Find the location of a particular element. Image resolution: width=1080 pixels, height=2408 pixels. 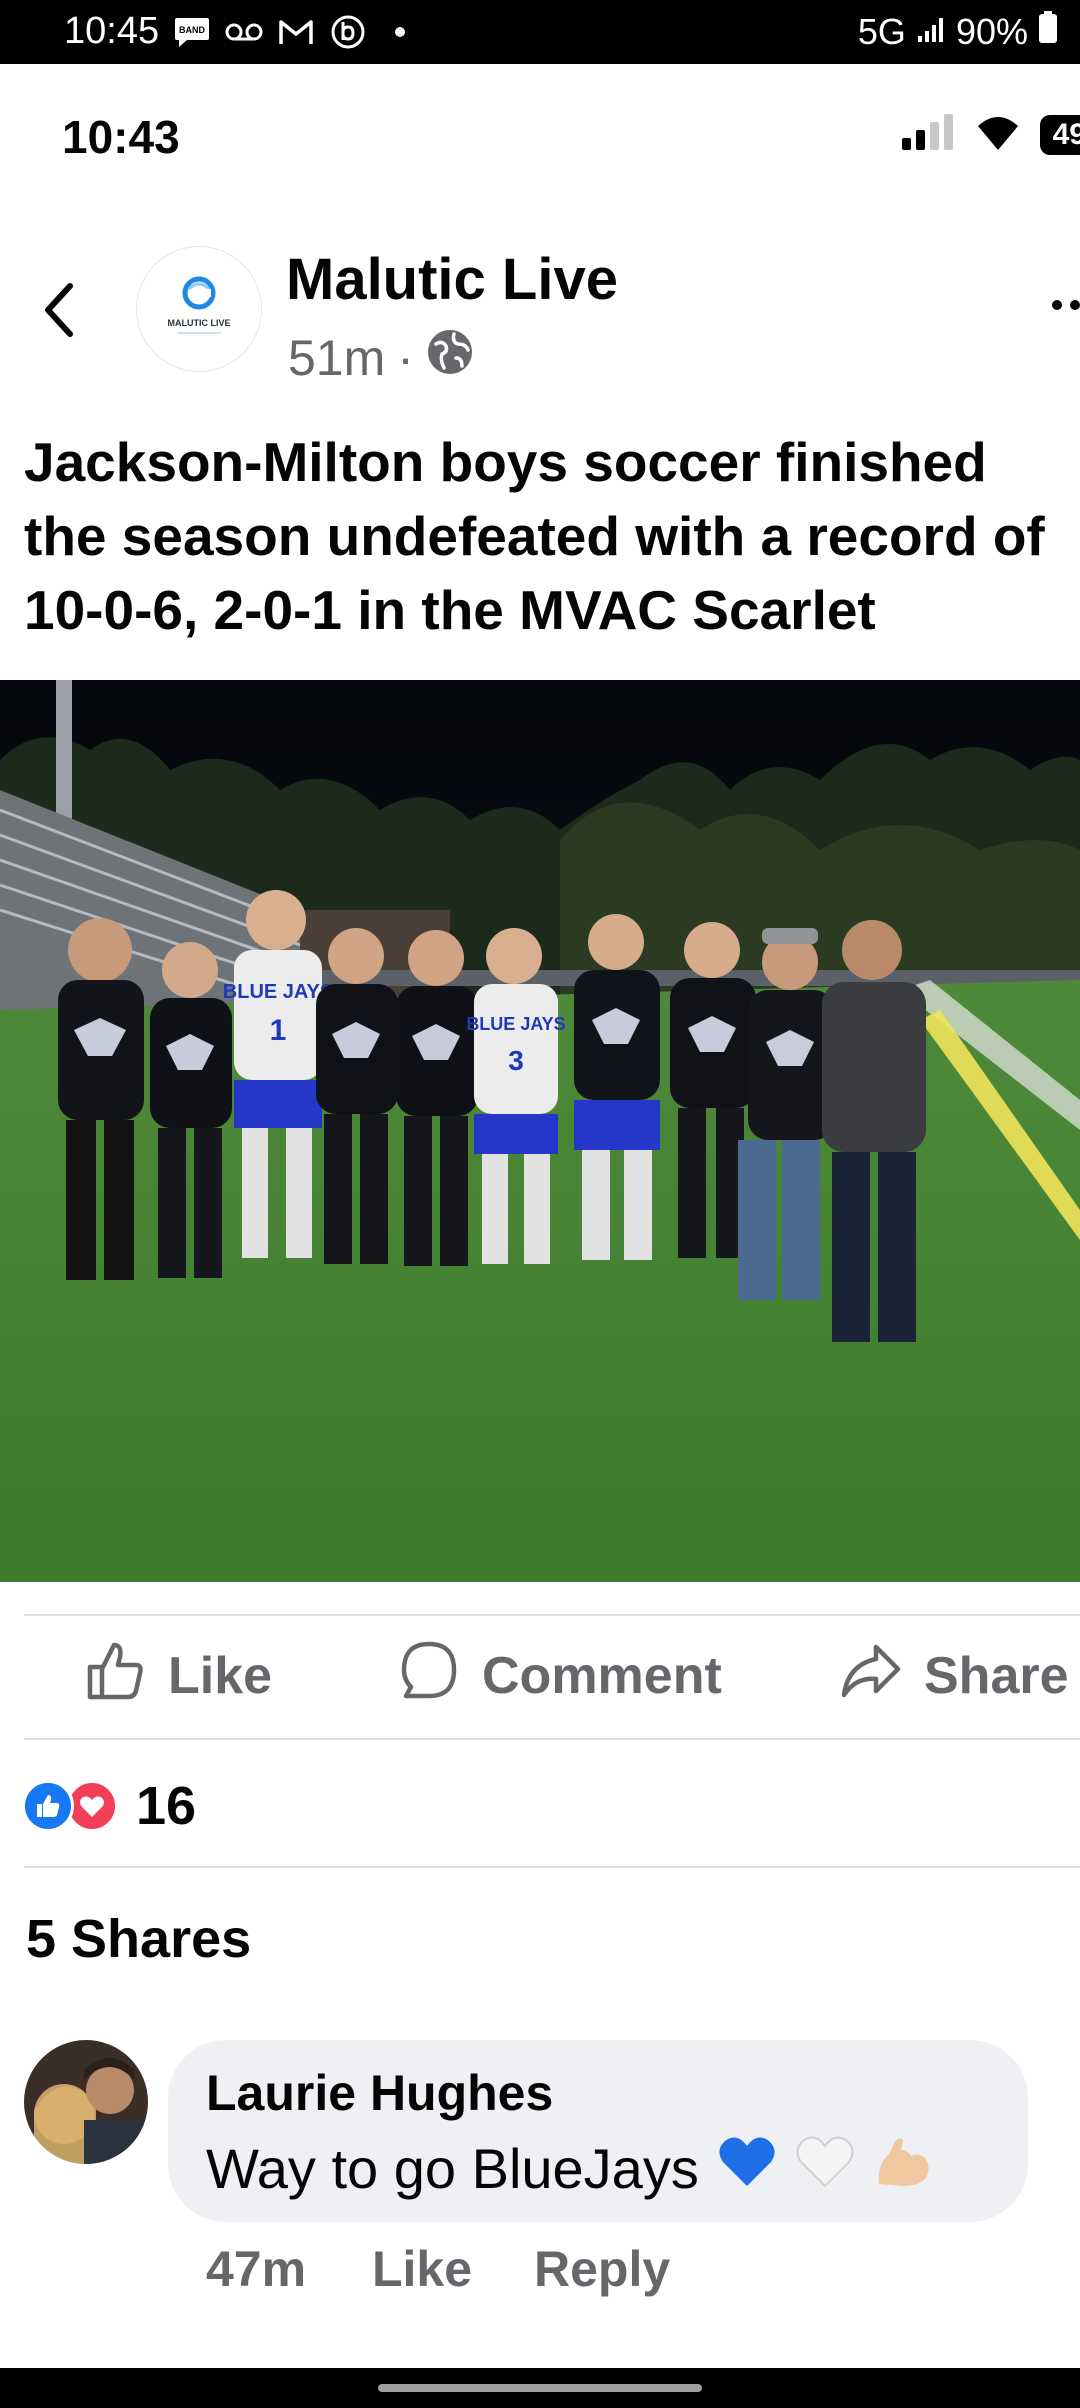

divider-top is located at coordinates (552, 1615).